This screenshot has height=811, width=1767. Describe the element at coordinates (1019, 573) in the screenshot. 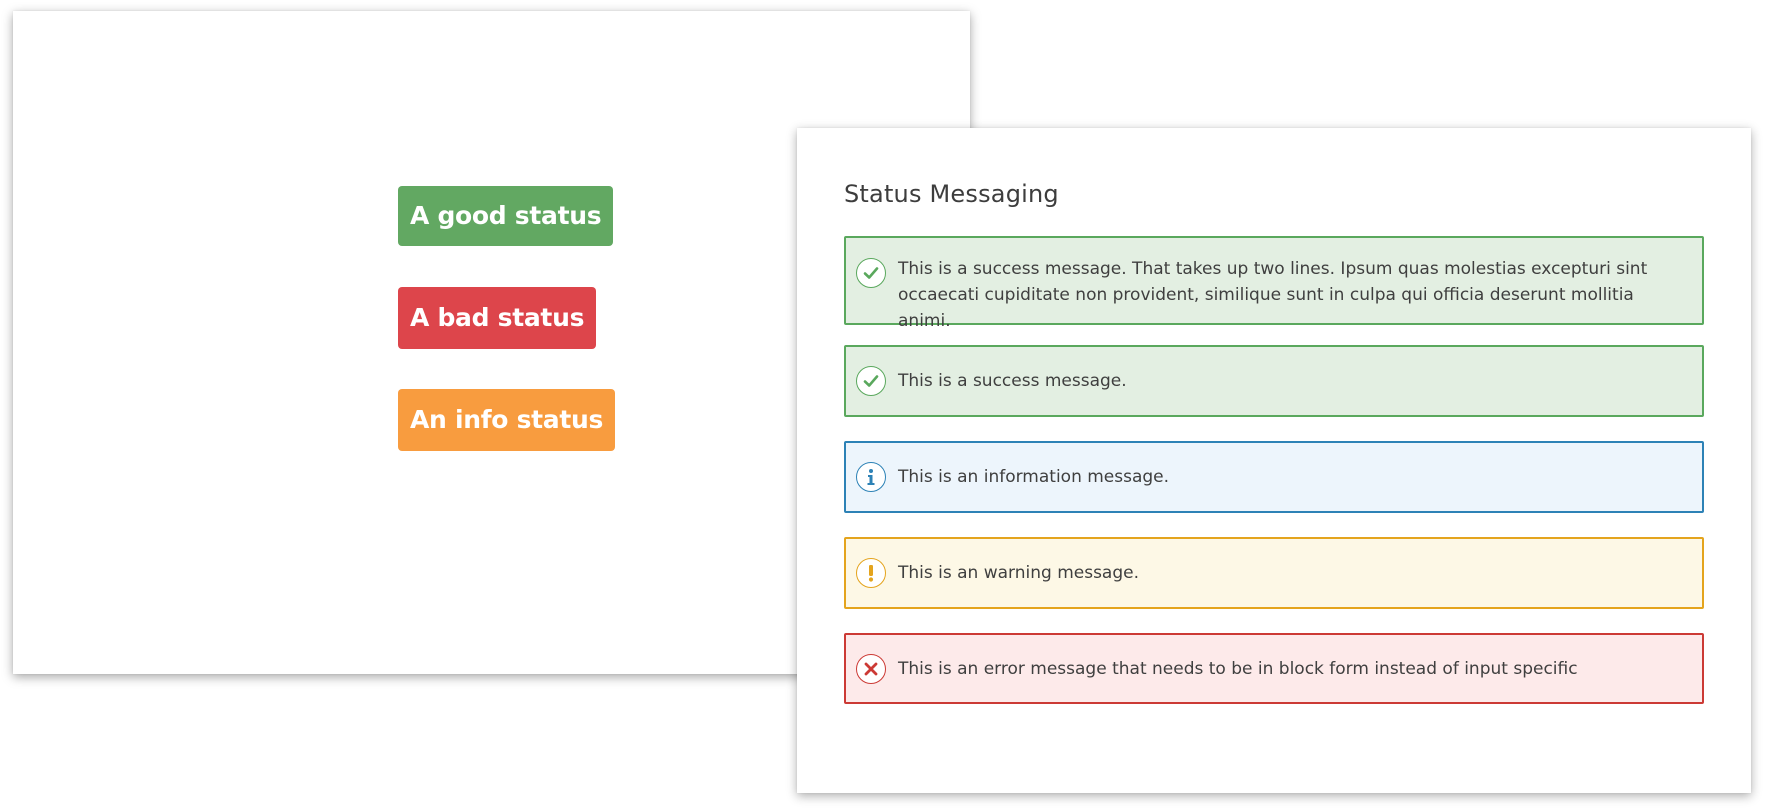

I see `message-text: This is an warning message.` at that location.